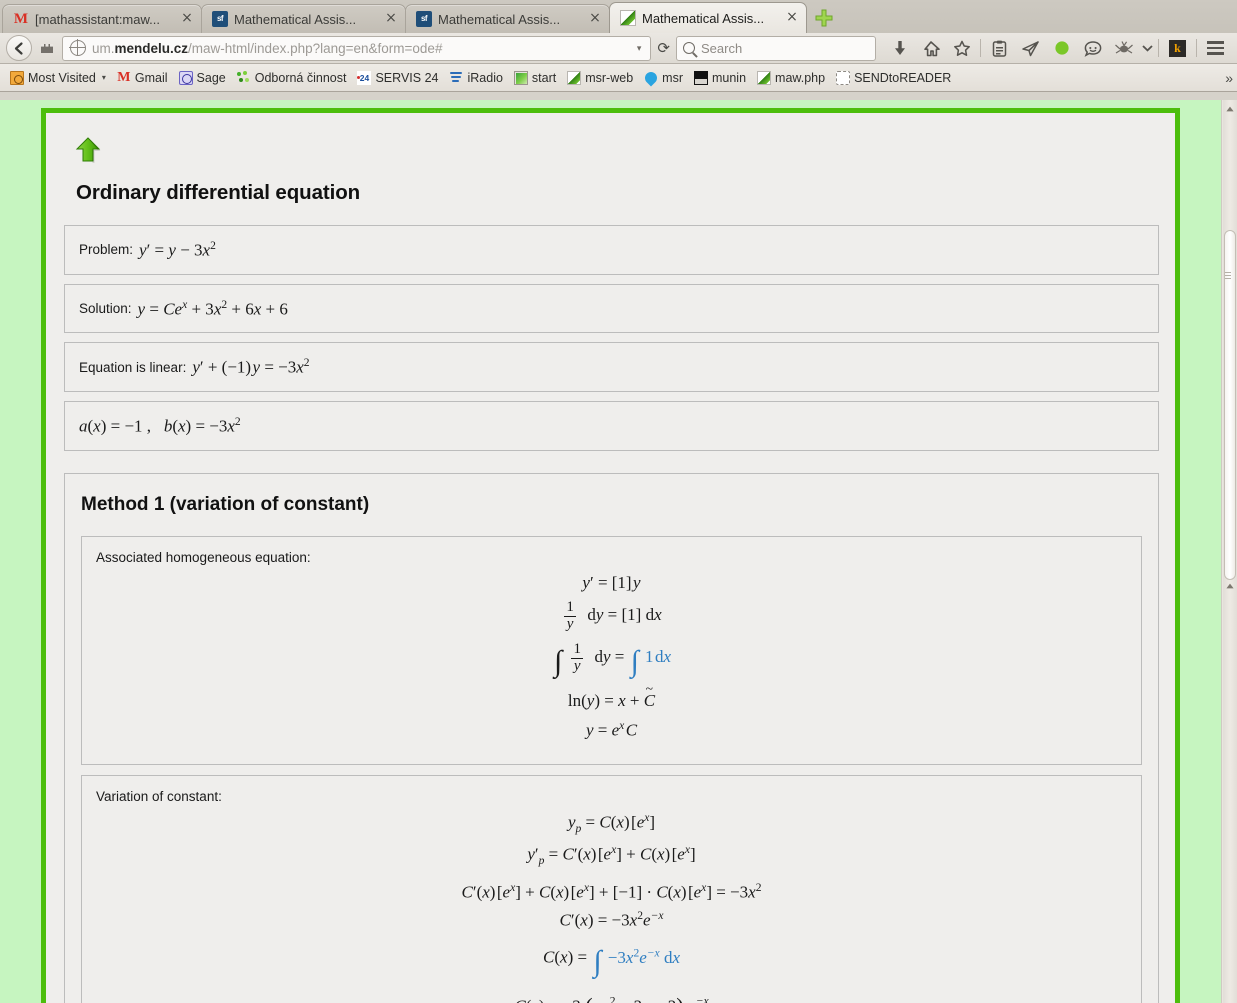 The image size is (1237, 1003). What do you see at coordinates (243, 77) in the screenshot?
I see `odborna-icon` at bounding box center [243, 77].